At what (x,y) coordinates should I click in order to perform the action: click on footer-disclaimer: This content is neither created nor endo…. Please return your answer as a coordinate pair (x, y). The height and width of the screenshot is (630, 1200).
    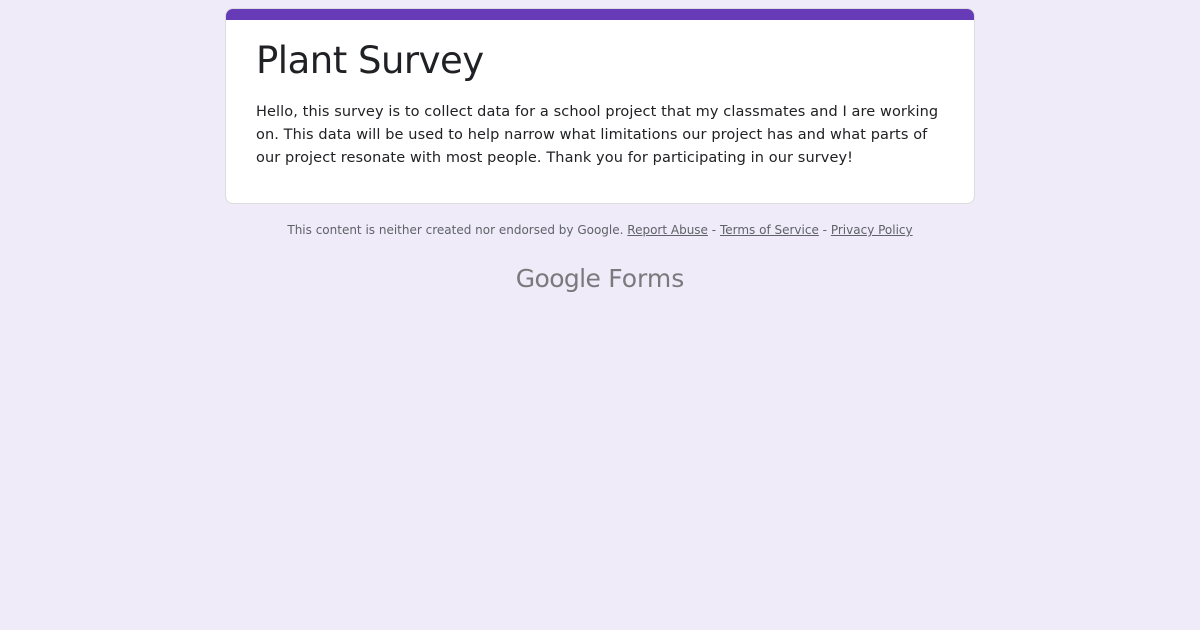
    Looking at the image, I should click on (600, 230).